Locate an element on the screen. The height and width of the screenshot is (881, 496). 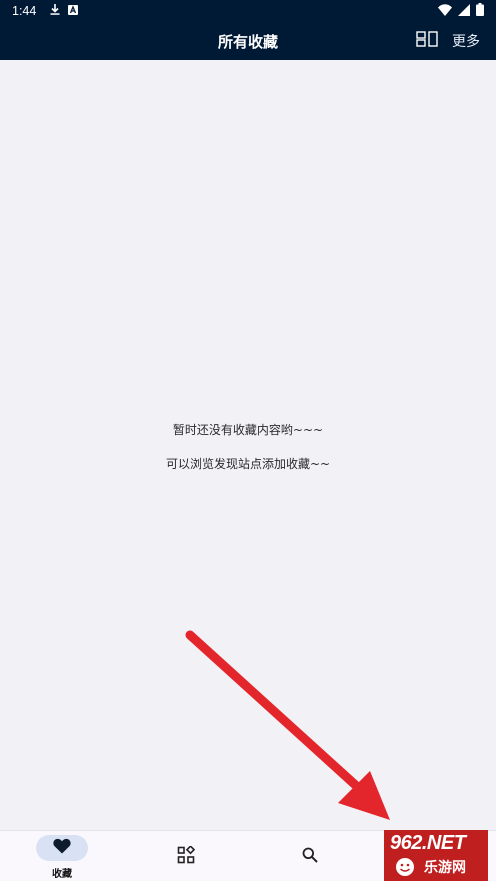
heart-icon is located at coordinates (62, 848).